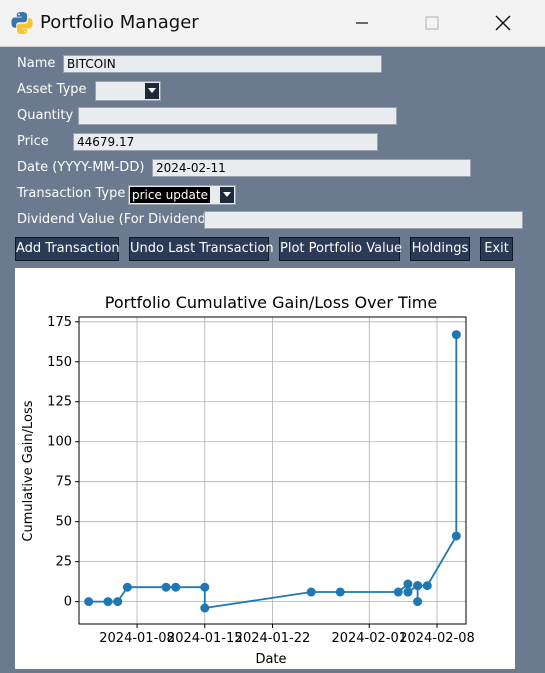 Image resolution: width=545 pixels, height=673 pixels. I want to click on name-label: Name, so click(36, 63).